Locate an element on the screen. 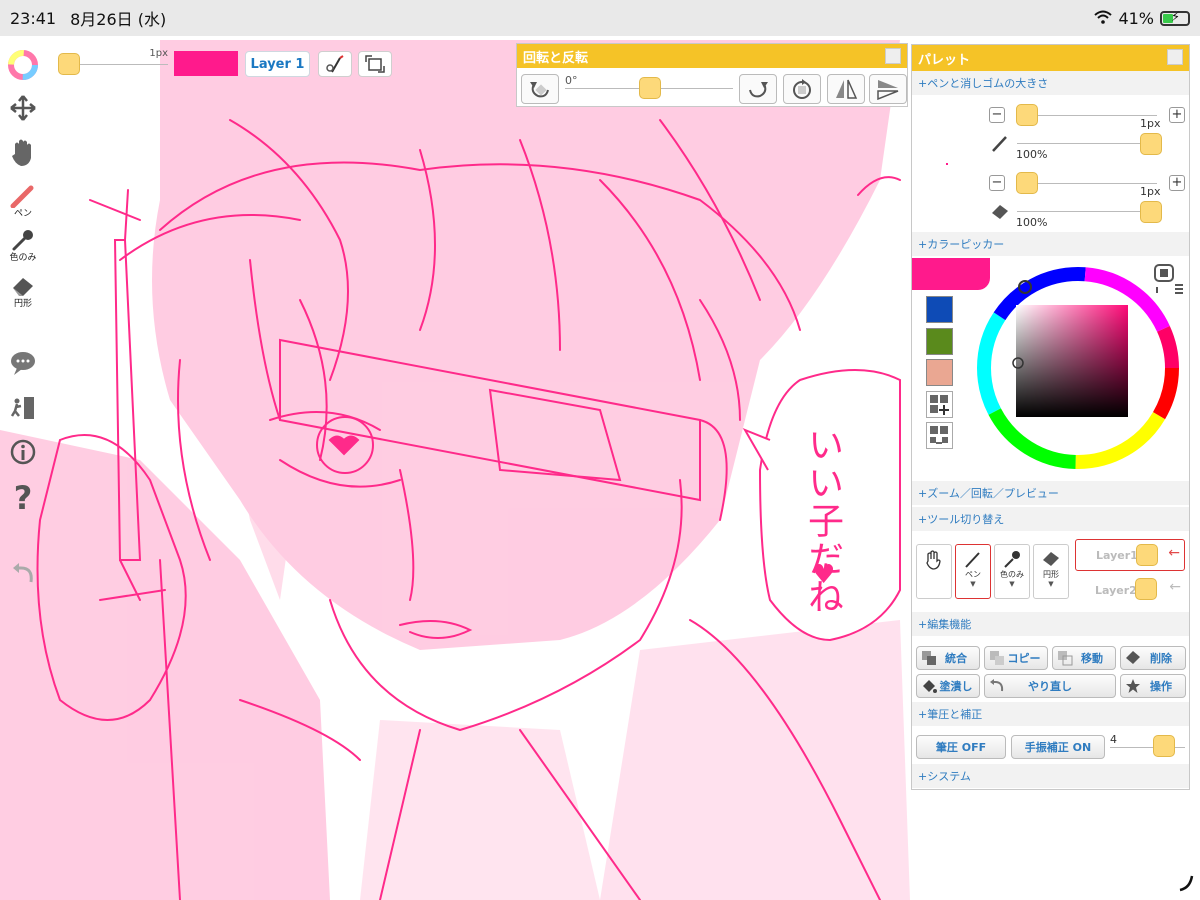 The height and width of the screenshot is (900, 1200). eraser-size-plus: + is located at coordinates (1177, 183).